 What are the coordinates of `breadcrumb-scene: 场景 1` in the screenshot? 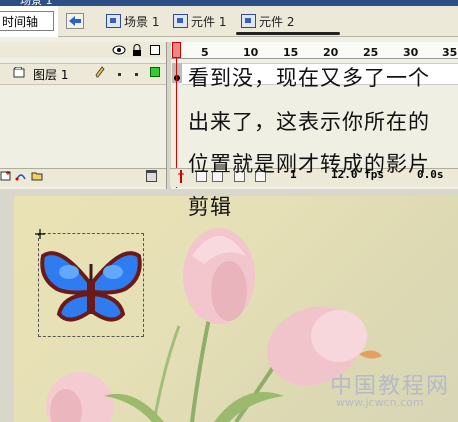 It's located at (132, 22).